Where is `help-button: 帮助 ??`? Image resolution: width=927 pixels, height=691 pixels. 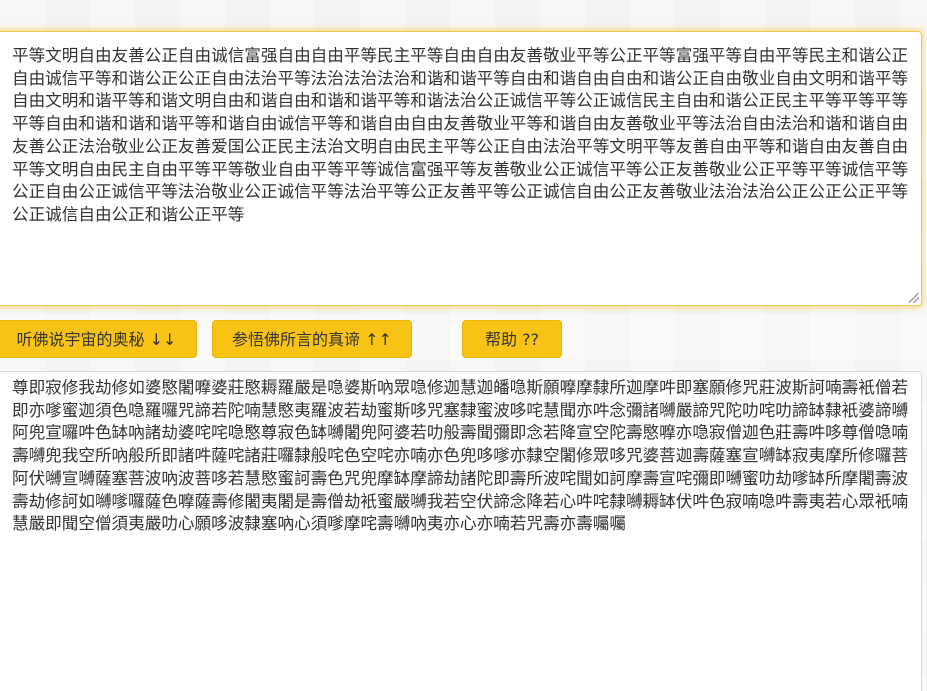
help-button: 帮助 ?? is located at coordinates (512, 339).